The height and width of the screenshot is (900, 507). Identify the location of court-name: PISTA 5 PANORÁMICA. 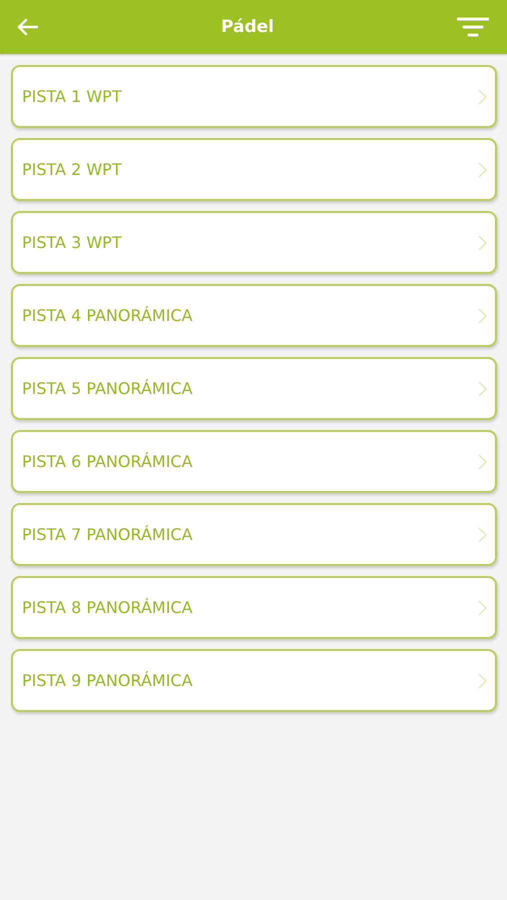
(107, 388).